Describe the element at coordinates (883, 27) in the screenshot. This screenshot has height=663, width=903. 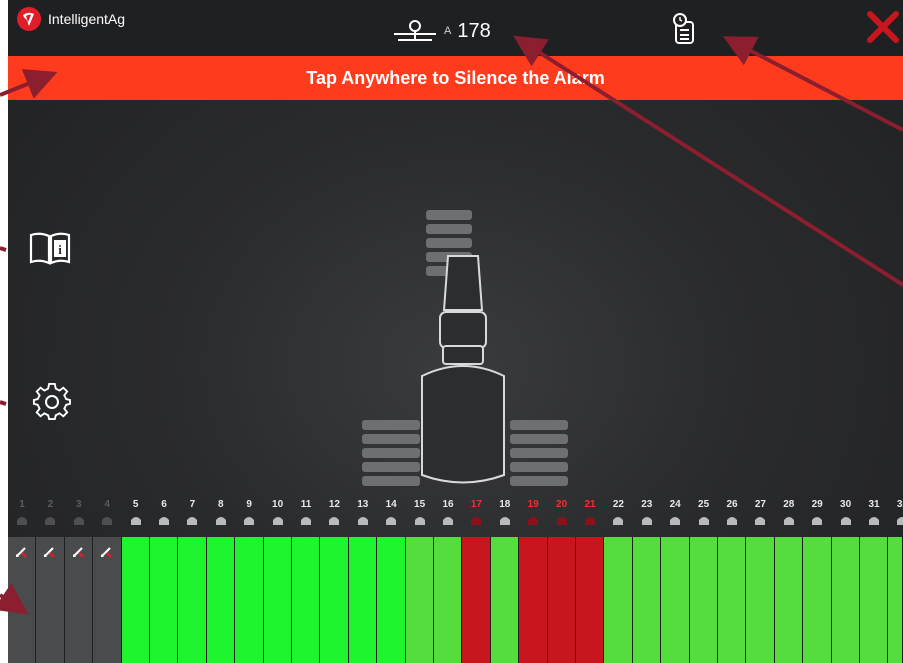
I see `close-icon` at that location.